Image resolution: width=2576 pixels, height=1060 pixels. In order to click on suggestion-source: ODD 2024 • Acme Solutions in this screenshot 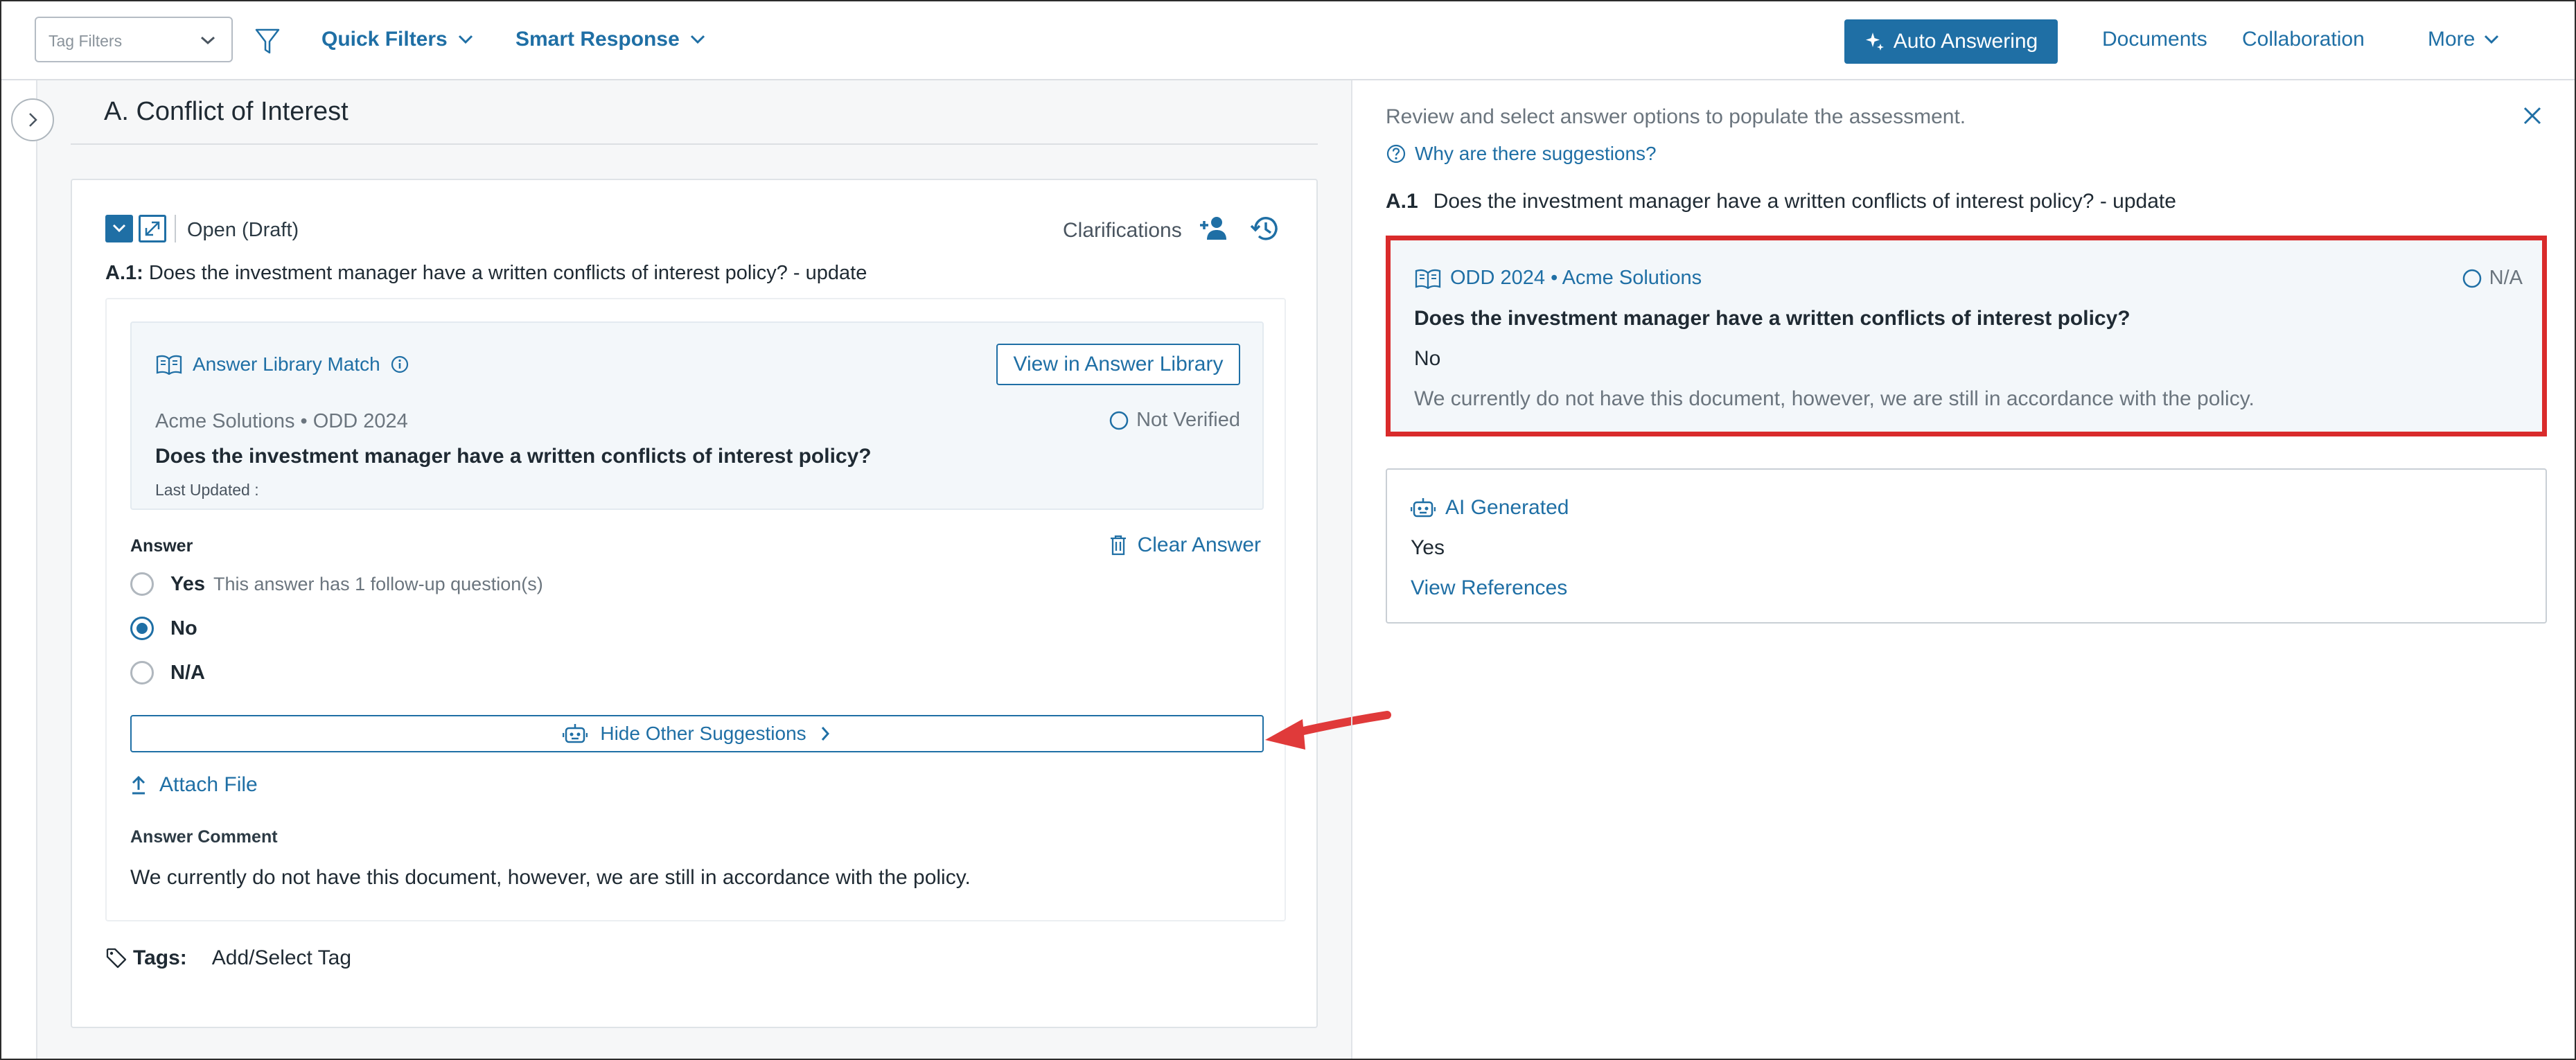, I will do `click(1558, 278)`.